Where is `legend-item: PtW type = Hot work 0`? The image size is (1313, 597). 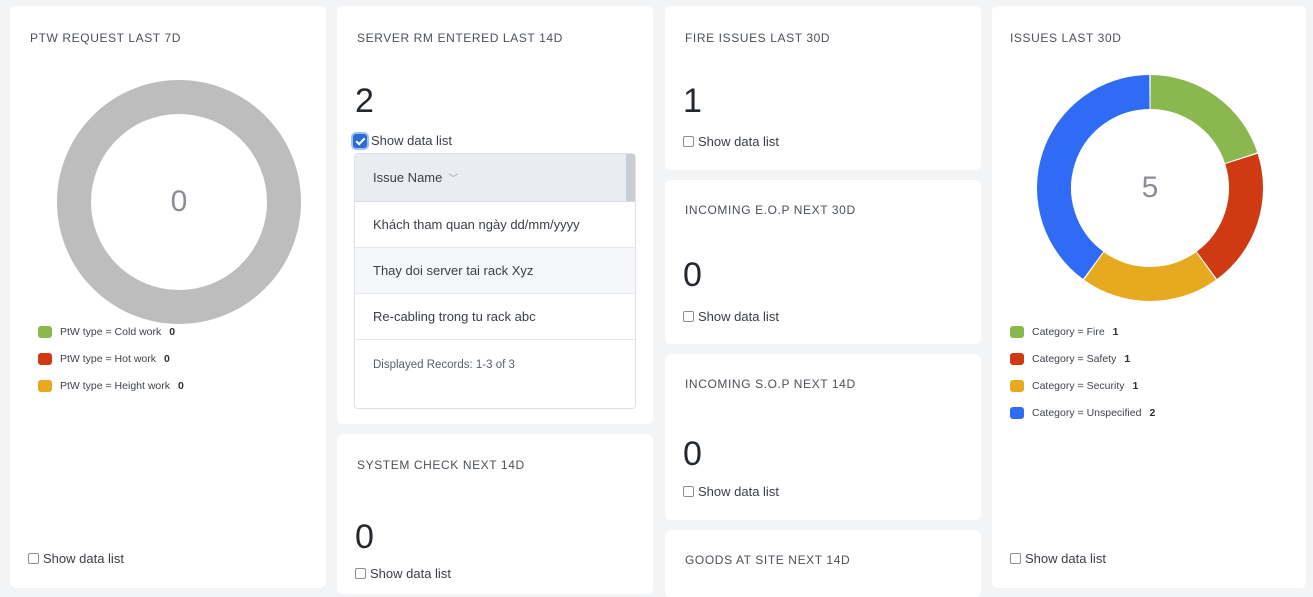
legend-item: PtW type = Hot work 0 is located at coordinates (111, 358).